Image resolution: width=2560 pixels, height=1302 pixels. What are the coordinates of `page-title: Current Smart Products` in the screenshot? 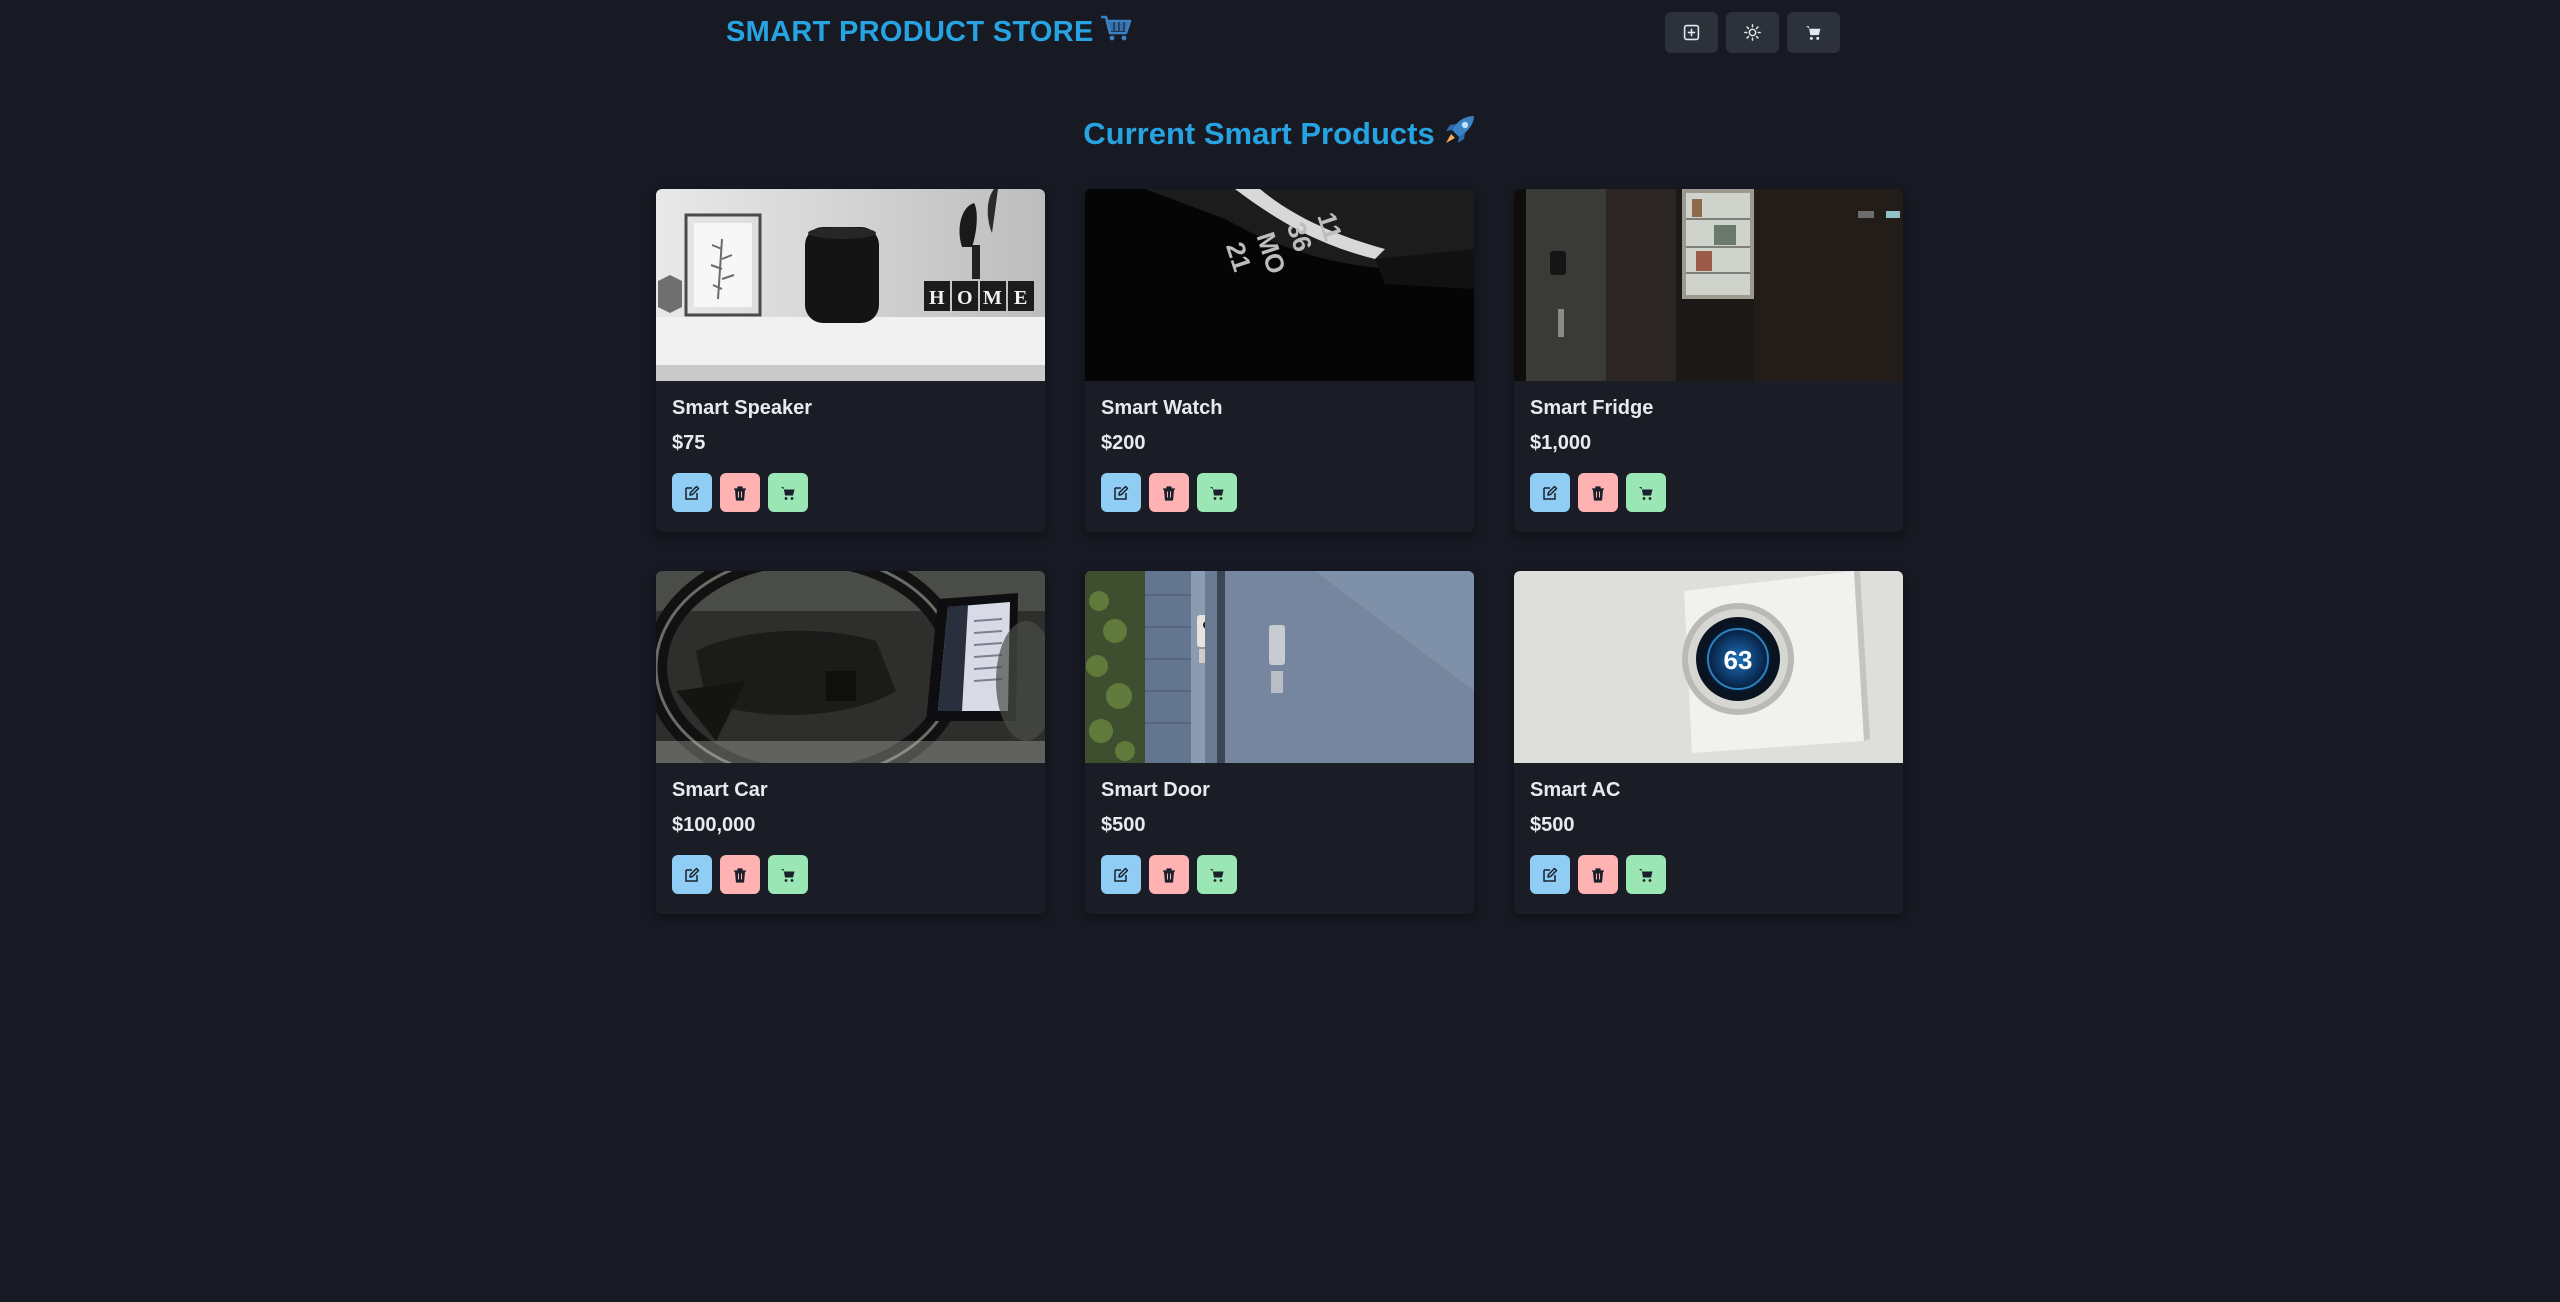 It's located at (1259, 133).